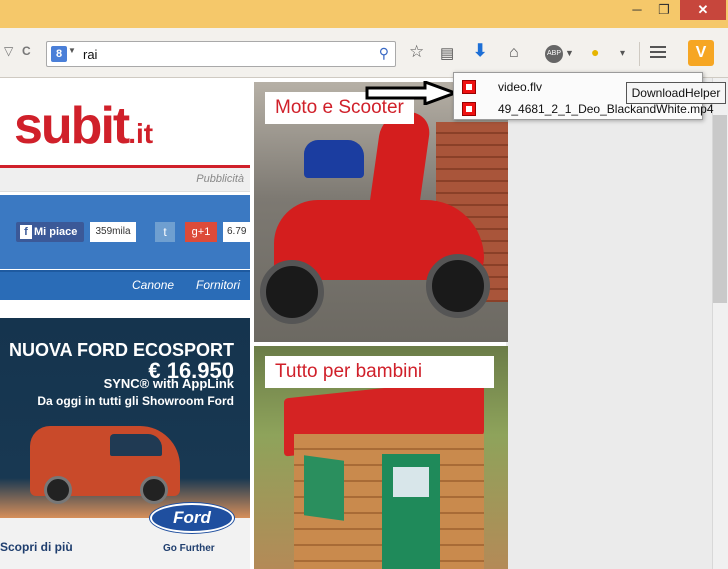 The height and width of the screenshot is (569, 728). What do you see at coordinates (220, 179) in the screenshot?
I see `sponsored-label: Pubblicità` at bounding box center [220, 179].